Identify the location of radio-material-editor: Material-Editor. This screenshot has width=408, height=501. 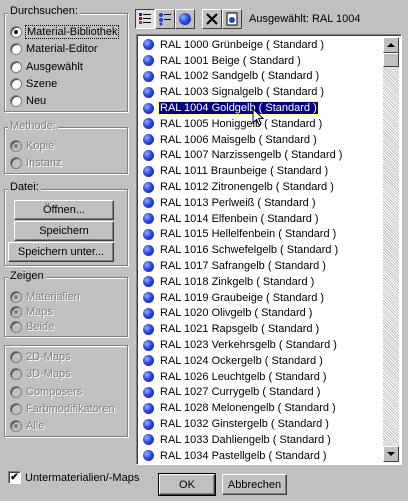
(54, 49).